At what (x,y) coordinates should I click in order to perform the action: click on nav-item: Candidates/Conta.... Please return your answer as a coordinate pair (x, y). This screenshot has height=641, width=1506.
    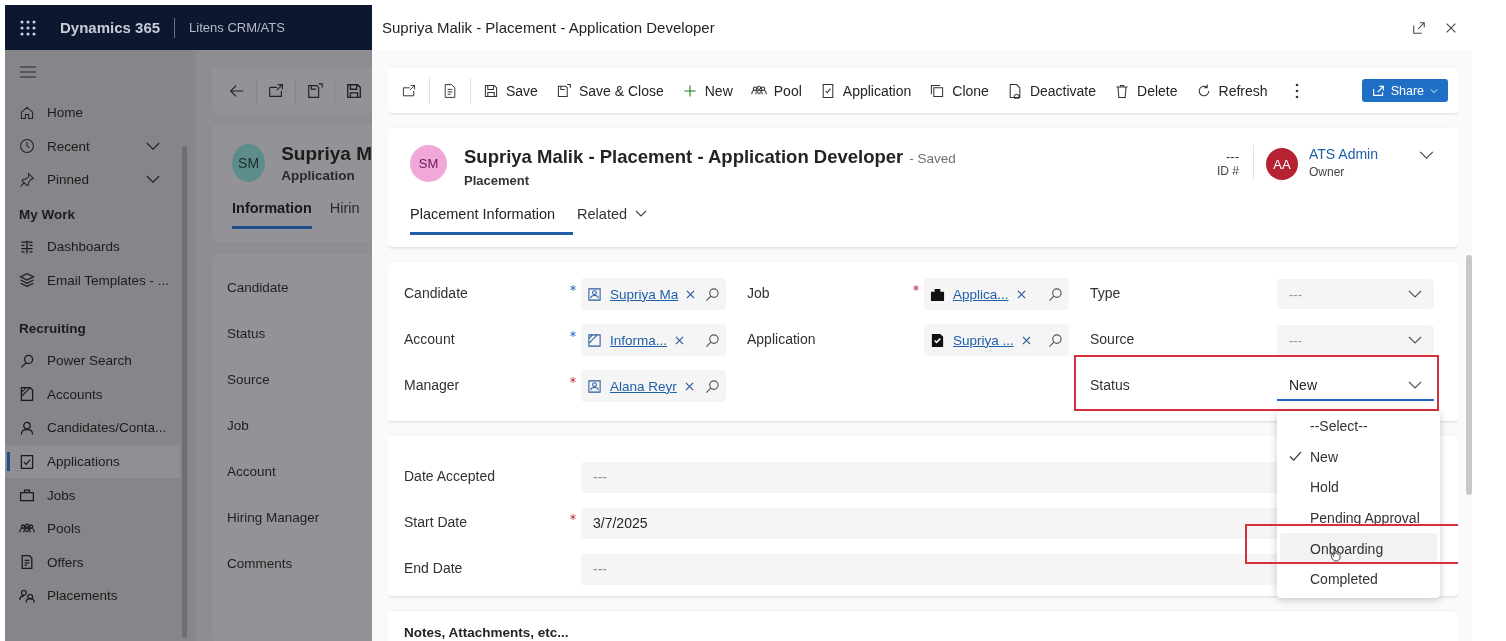
    Looking at the image, I should click on (92, 428).